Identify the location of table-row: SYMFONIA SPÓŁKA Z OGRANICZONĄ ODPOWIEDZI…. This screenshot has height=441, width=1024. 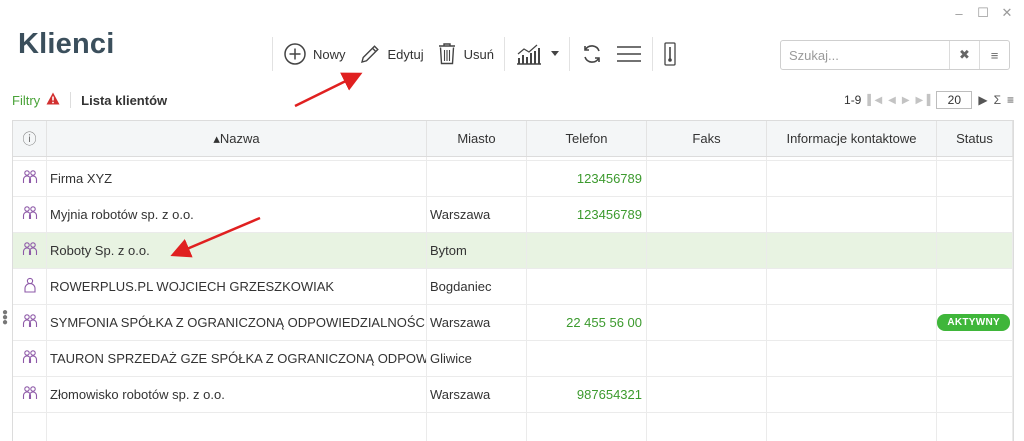
(513, 323).